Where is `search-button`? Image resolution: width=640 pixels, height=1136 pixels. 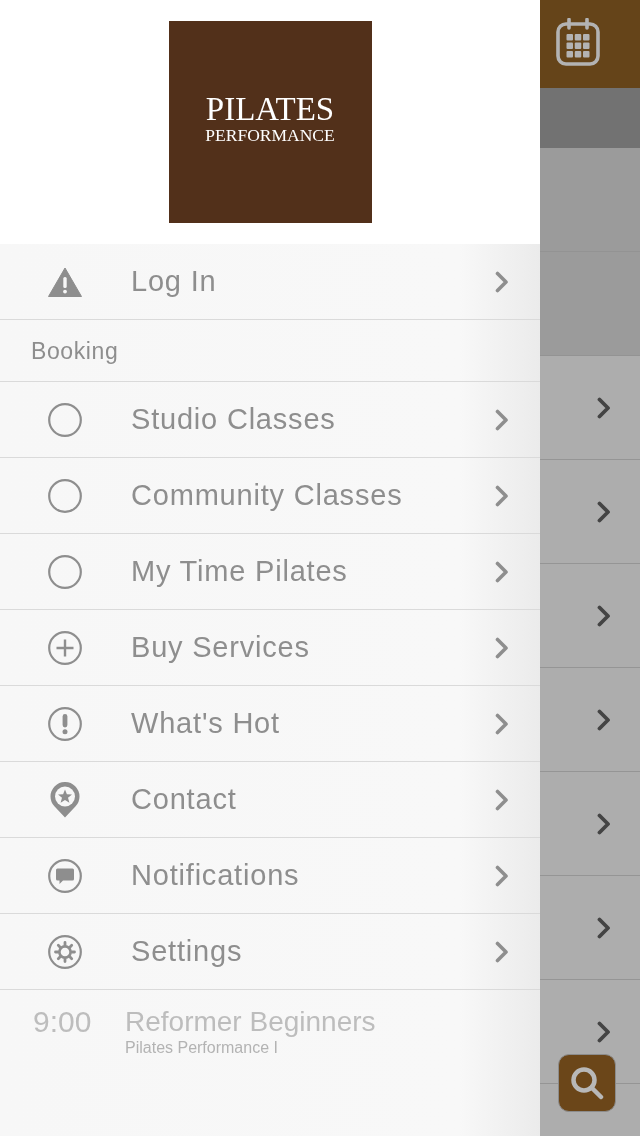
search-button is located at coordinates (587, 1083).